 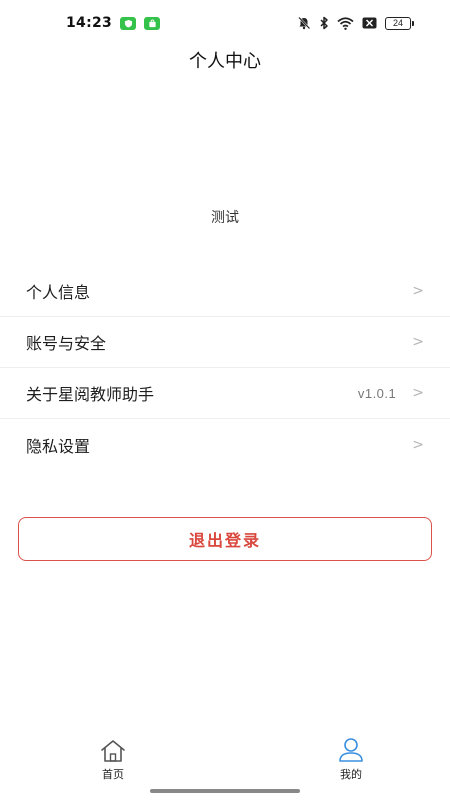 I want to click on menu-item-label: 关于星阅教师助手, so click(x=90, y=394).